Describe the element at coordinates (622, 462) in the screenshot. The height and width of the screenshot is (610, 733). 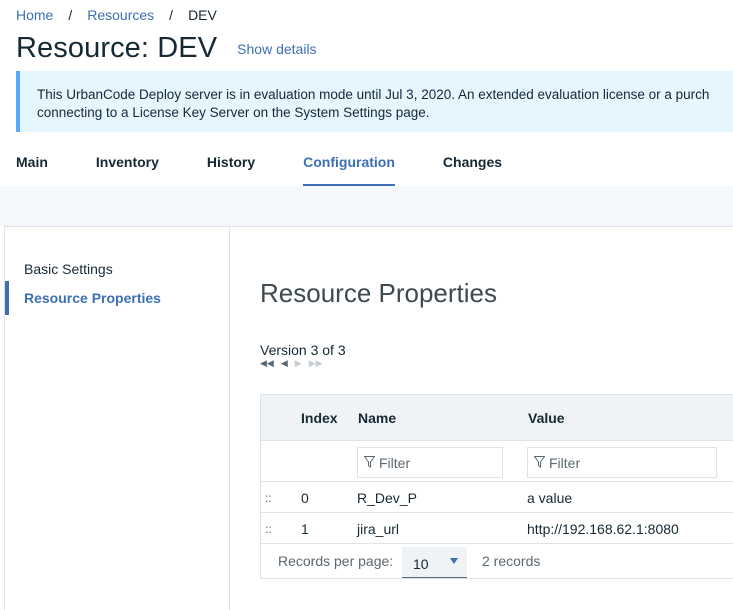
I see `value-filter-input: Filter` at that location.